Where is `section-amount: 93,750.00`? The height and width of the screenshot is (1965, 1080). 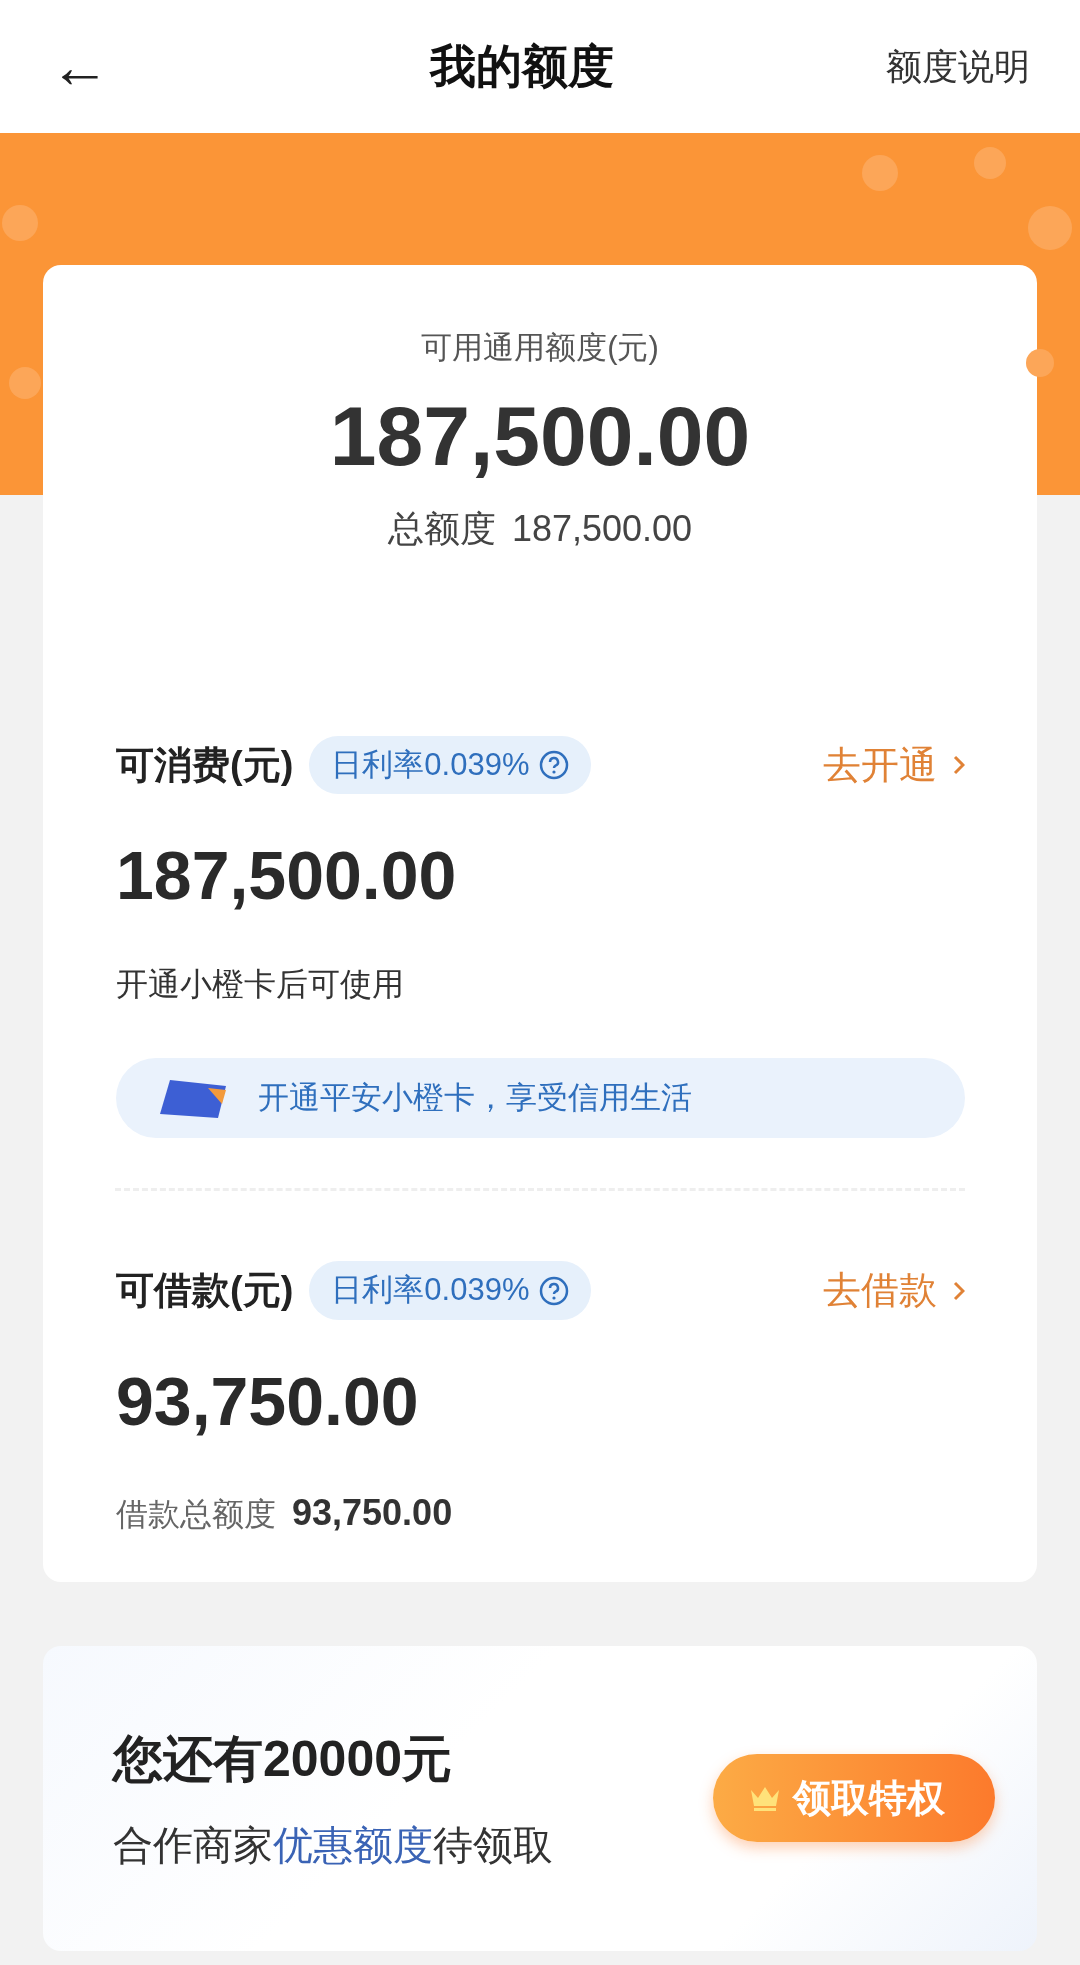
section-amount: 93,750.00 is located at coordinates (268, 1401).